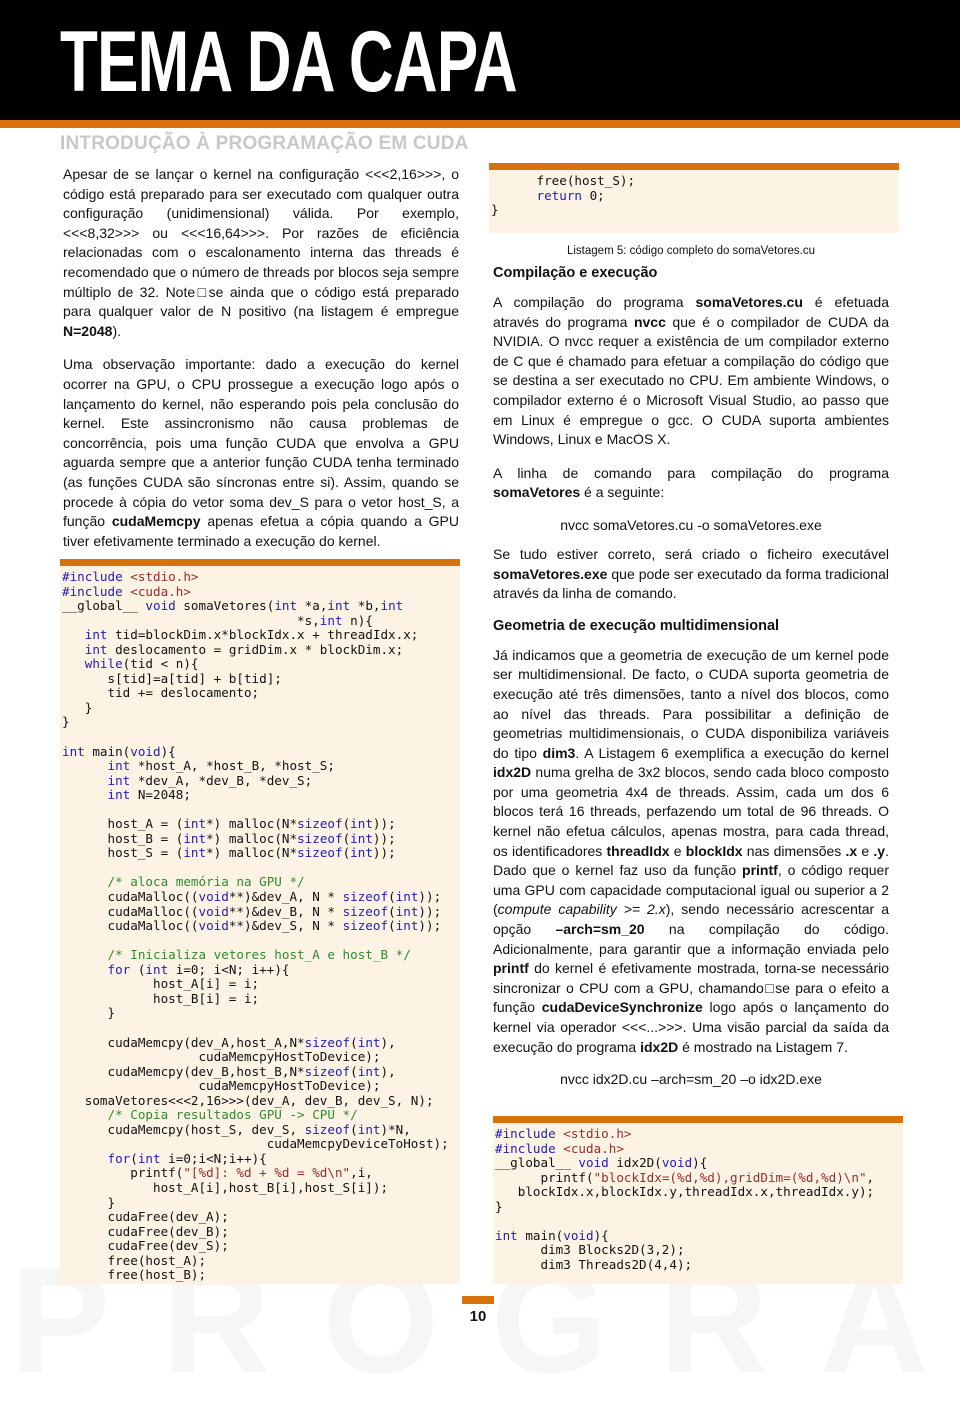 The width and height of the screenshot is (960, 1404). Describe the element at coordinates (264, 143) in the screenshot. I see `section-title: INTRODUÇÃO À PROGRAMAÇÃO EM CUDA` at that location.